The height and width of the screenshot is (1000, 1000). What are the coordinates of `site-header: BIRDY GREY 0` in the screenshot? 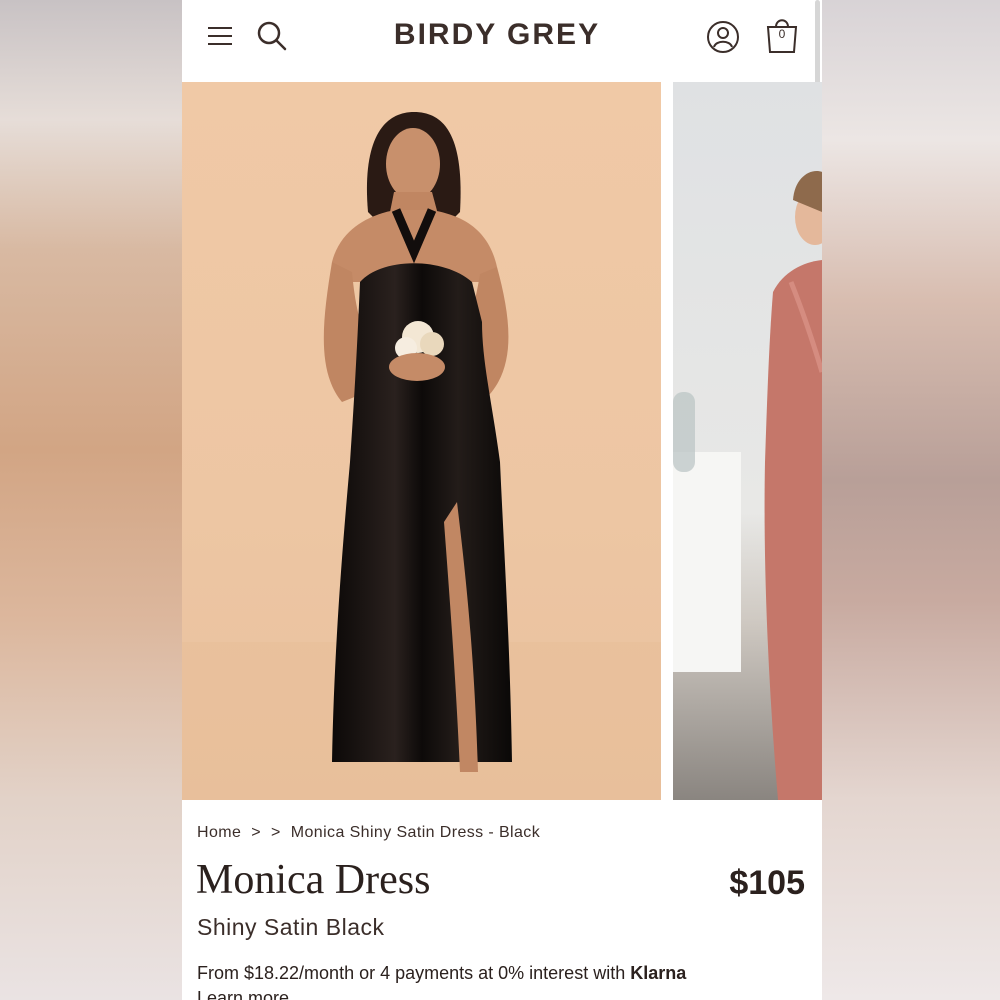 It's located at (502, 41).